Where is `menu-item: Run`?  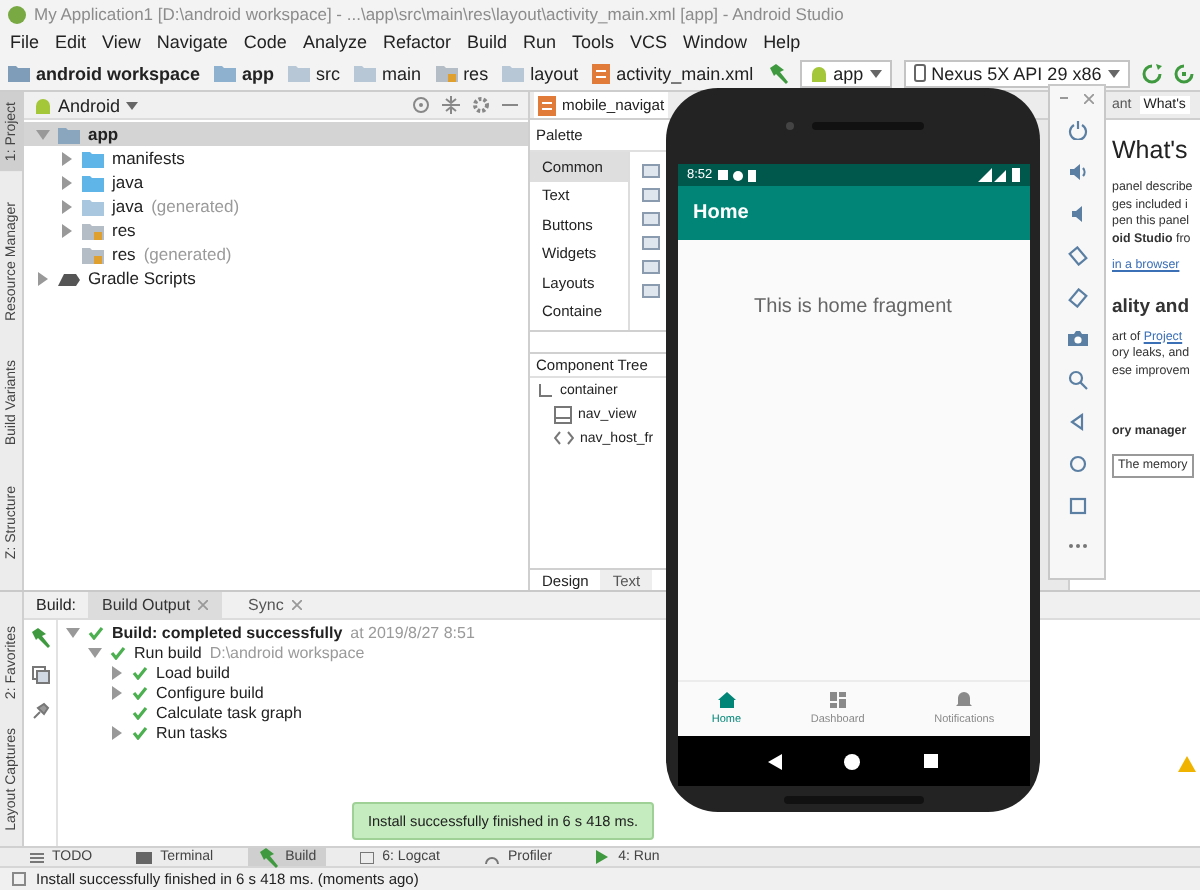 menu-item: Run is located at coordinates (540, 42).